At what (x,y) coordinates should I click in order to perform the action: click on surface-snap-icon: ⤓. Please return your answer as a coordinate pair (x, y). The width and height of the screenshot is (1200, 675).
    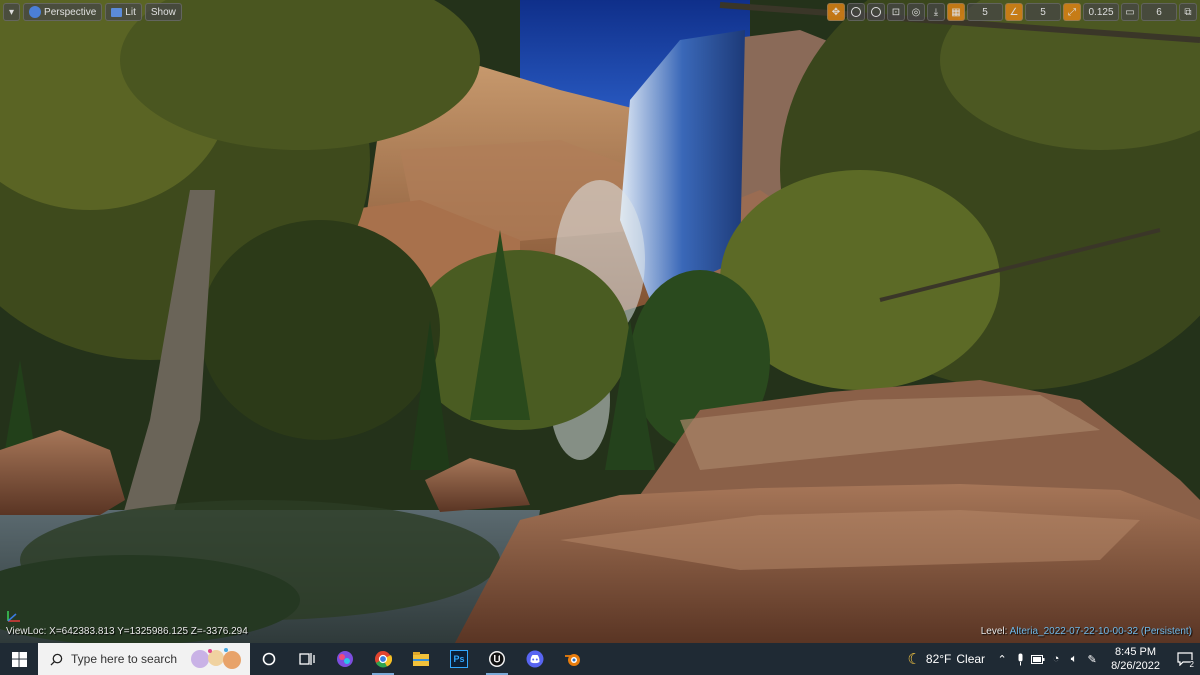
    Looking at the image, I should click on (936, 12).